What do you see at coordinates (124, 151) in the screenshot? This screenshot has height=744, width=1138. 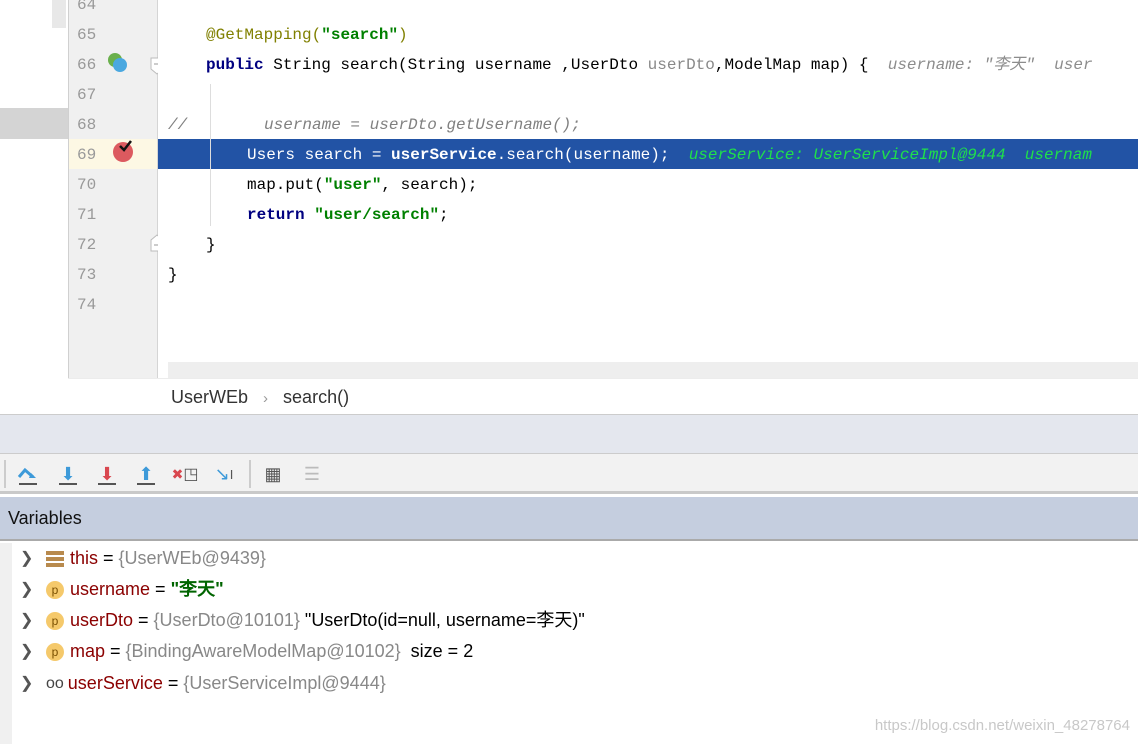 I see `breakpoint-icon` at bounding box center [124, 151].